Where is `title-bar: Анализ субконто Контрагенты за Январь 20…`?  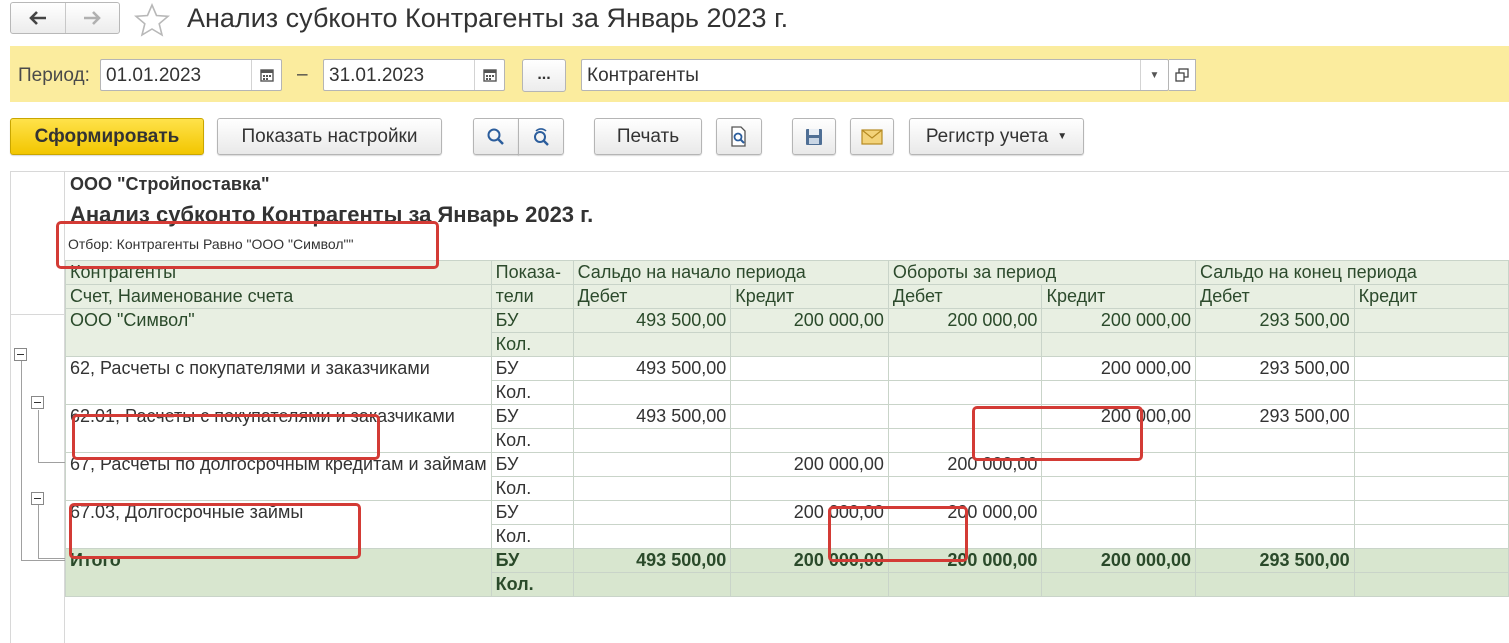
title-bar: Анализ субконто Контрагенты за Январь 20… is located at coordinates (754, 19).